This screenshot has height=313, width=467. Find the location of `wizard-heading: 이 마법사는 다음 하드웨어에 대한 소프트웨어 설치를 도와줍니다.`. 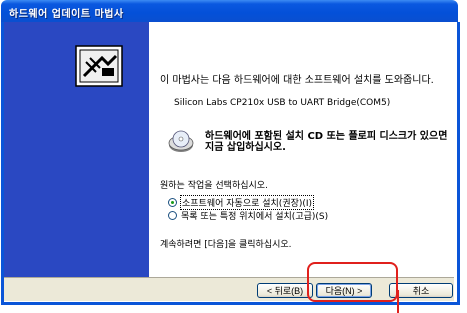

wizard-heading: 이 마법사는 다음 하드웨어에 대한 소프트웨어 설치를 도와줍니다. is located at coordinates (297, 80).